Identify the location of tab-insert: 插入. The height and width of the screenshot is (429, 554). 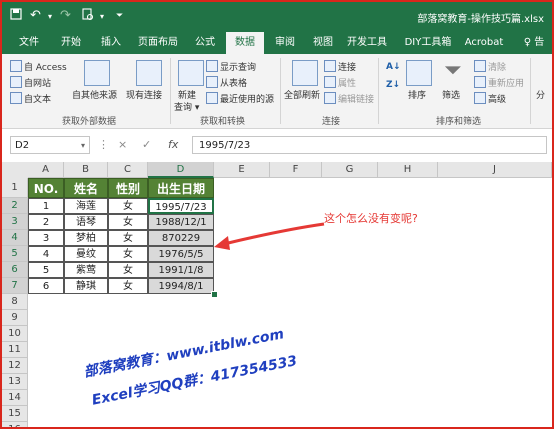
(111, 43).